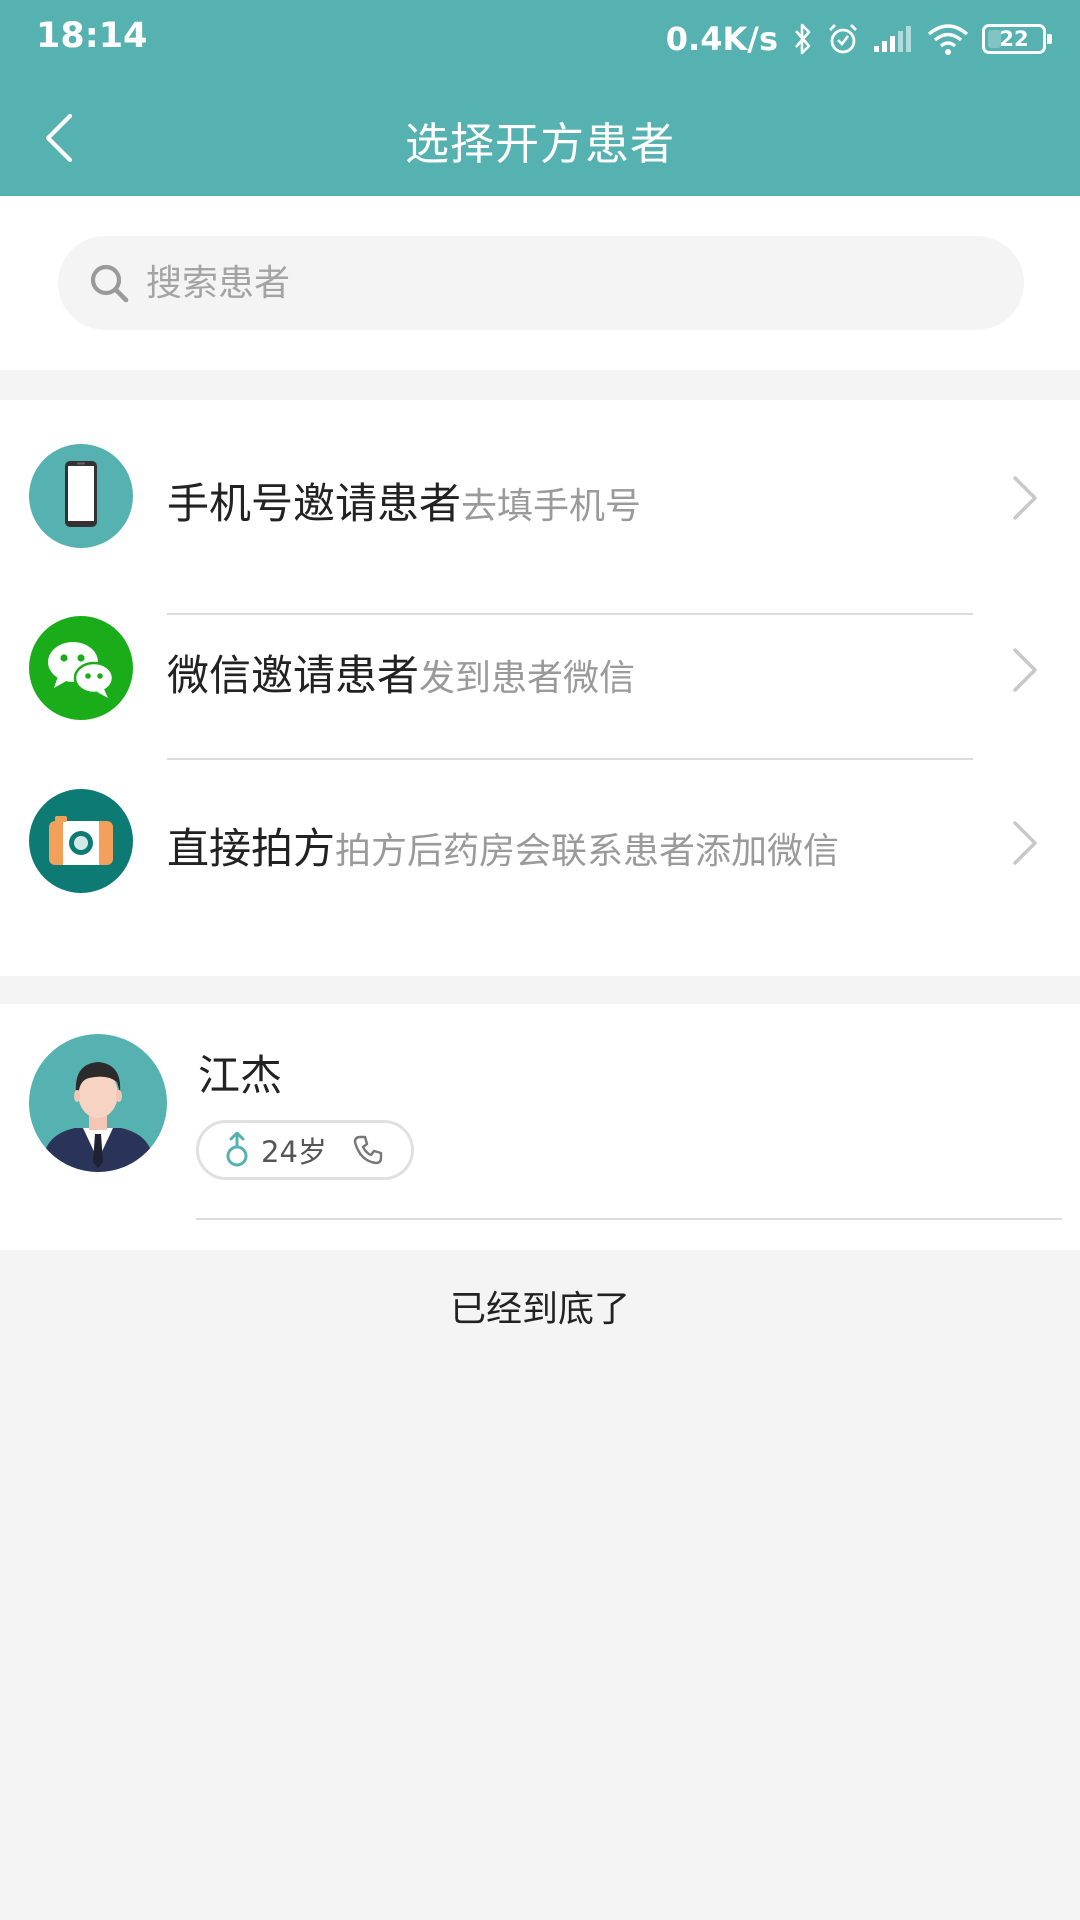 This screenshot has width=1080, height=1920. What do you see at coordinates (527, 678) in the screenshot?
I see `invite-sub: 发到患者微信` at bounding box center [527, 678].